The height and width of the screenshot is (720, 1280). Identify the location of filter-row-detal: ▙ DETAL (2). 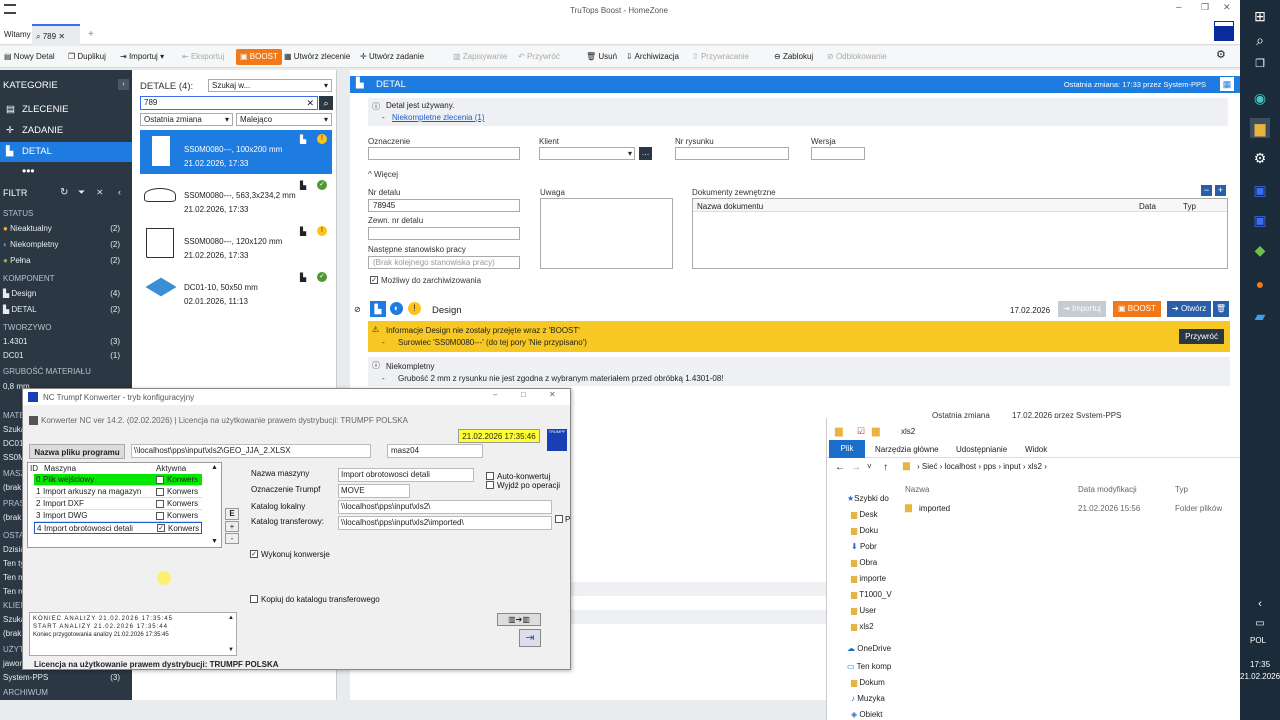
(61, 310).